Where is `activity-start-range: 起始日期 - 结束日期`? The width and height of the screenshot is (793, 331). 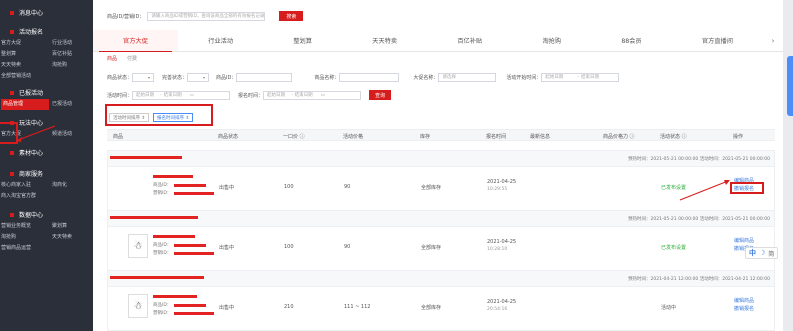 activity-start-range: 起始日期 - 结束日期 is located at coordinates (580, 77).